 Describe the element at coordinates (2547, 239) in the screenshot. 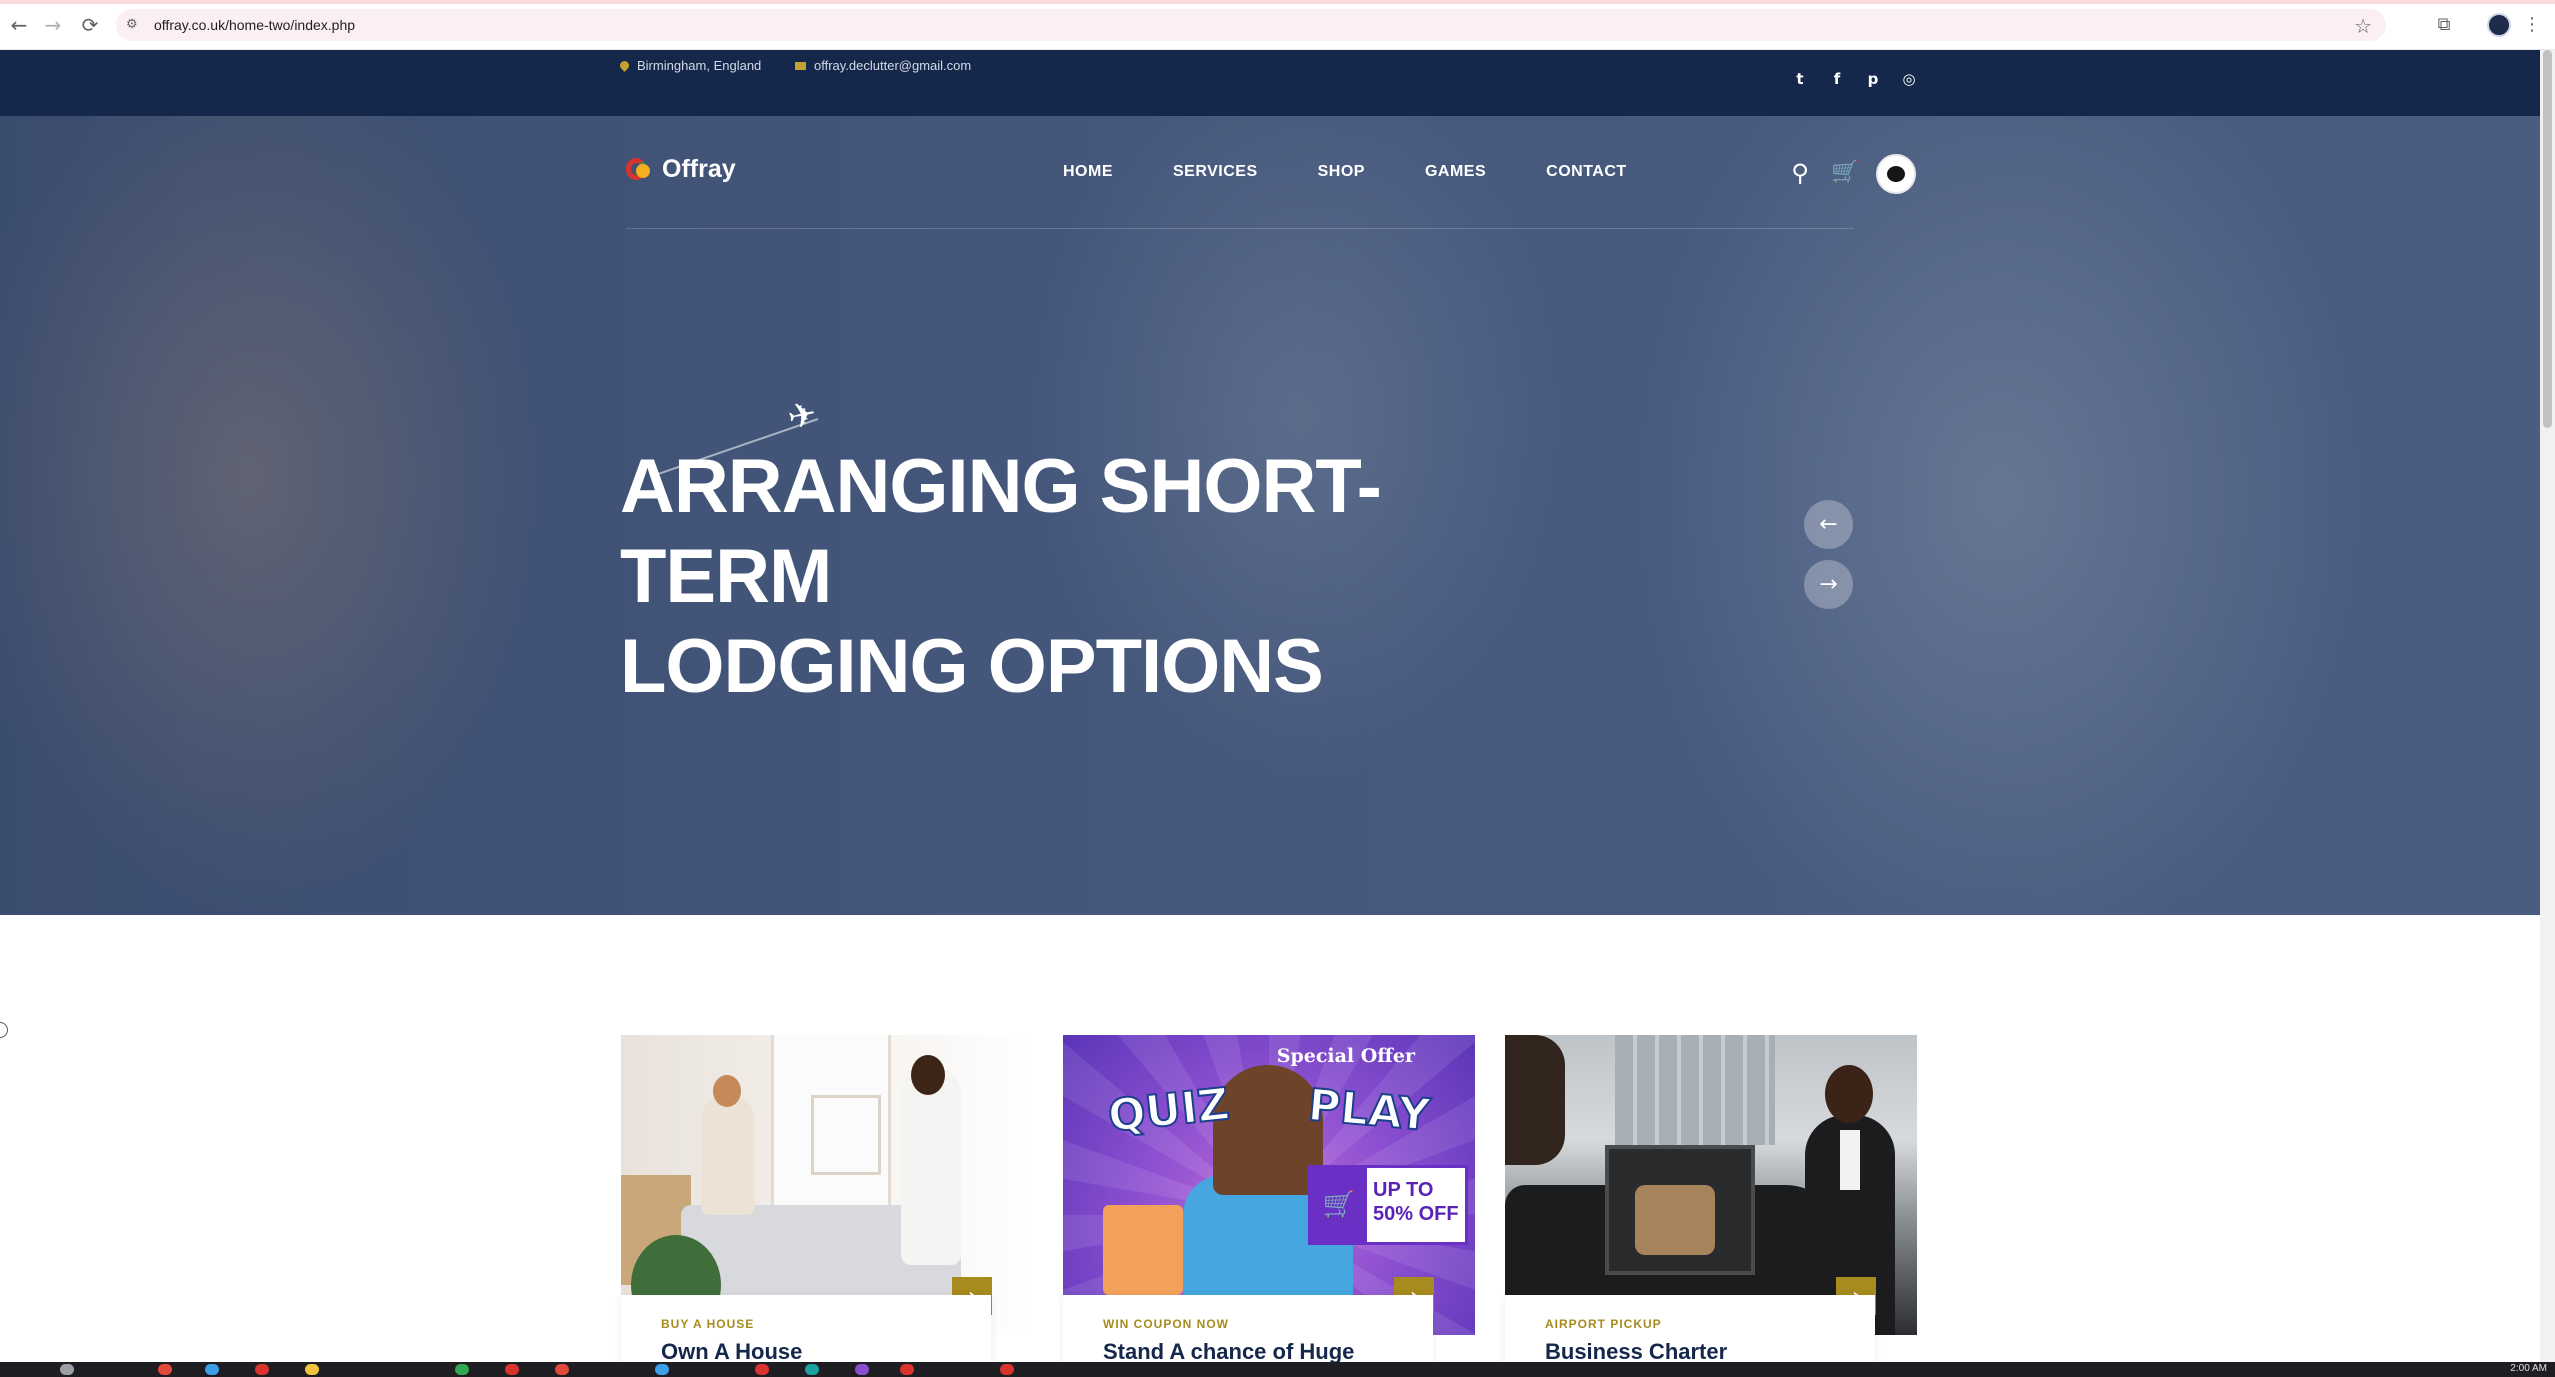

I see `scrollbar-thumb` at that location.